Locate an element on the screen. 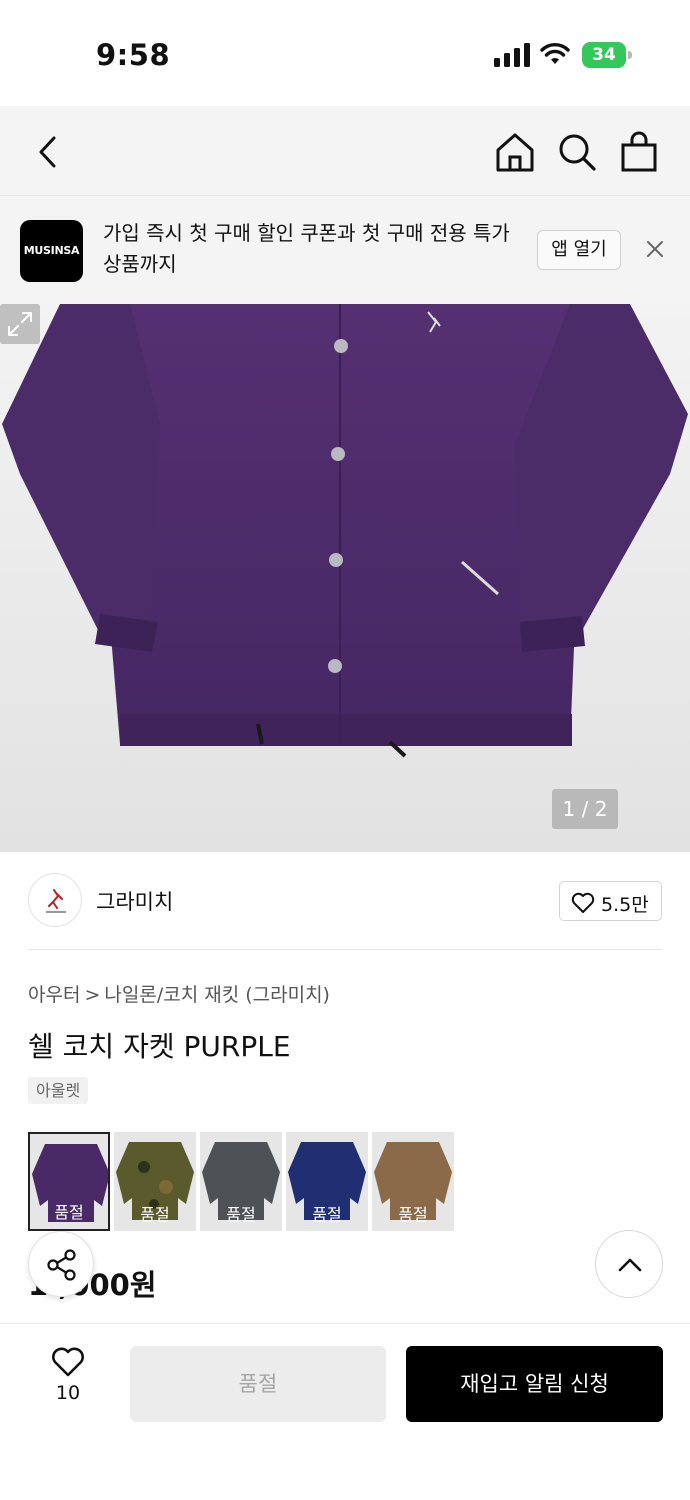 The height and width of the screenshot is (1500, 690). divider is located at coordinates (345, 949).